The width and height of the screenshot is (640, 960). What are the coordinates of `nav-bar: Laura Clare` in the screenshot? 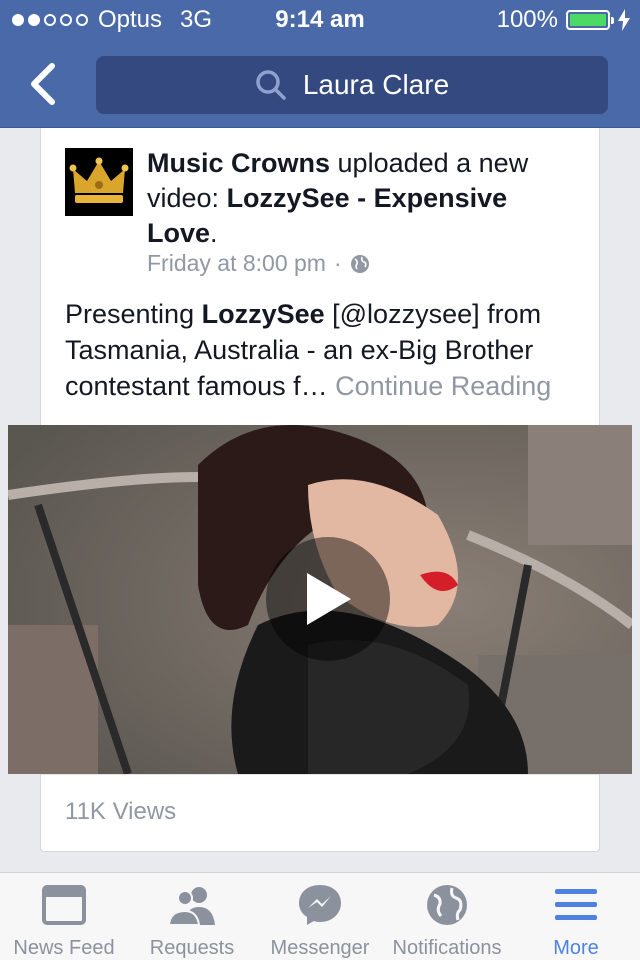 It's located at (320, 84).